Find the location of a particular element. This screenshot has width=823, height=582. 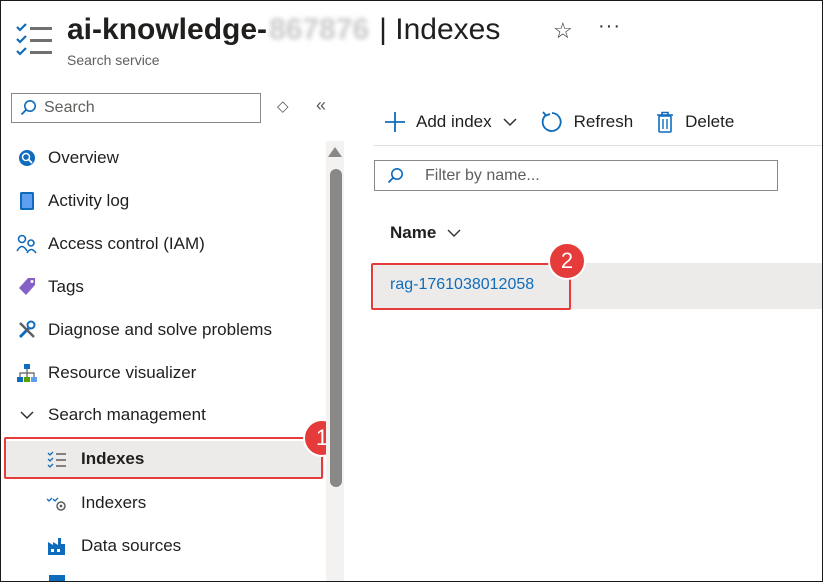

sidebar-search-input is located at coordinates (144, 108).